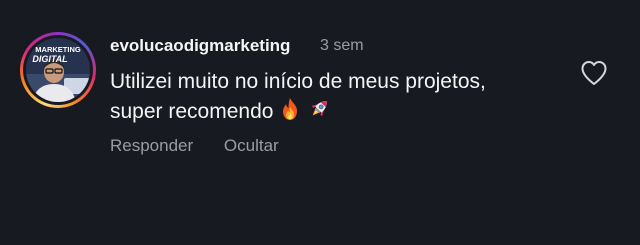 The width and height of the screenshot is (640, 245). What do you see at coordinates (200, 46) in the screenshot?
I see `comment-username: evolucaodigmarketing` at bounding box center [200, 46].